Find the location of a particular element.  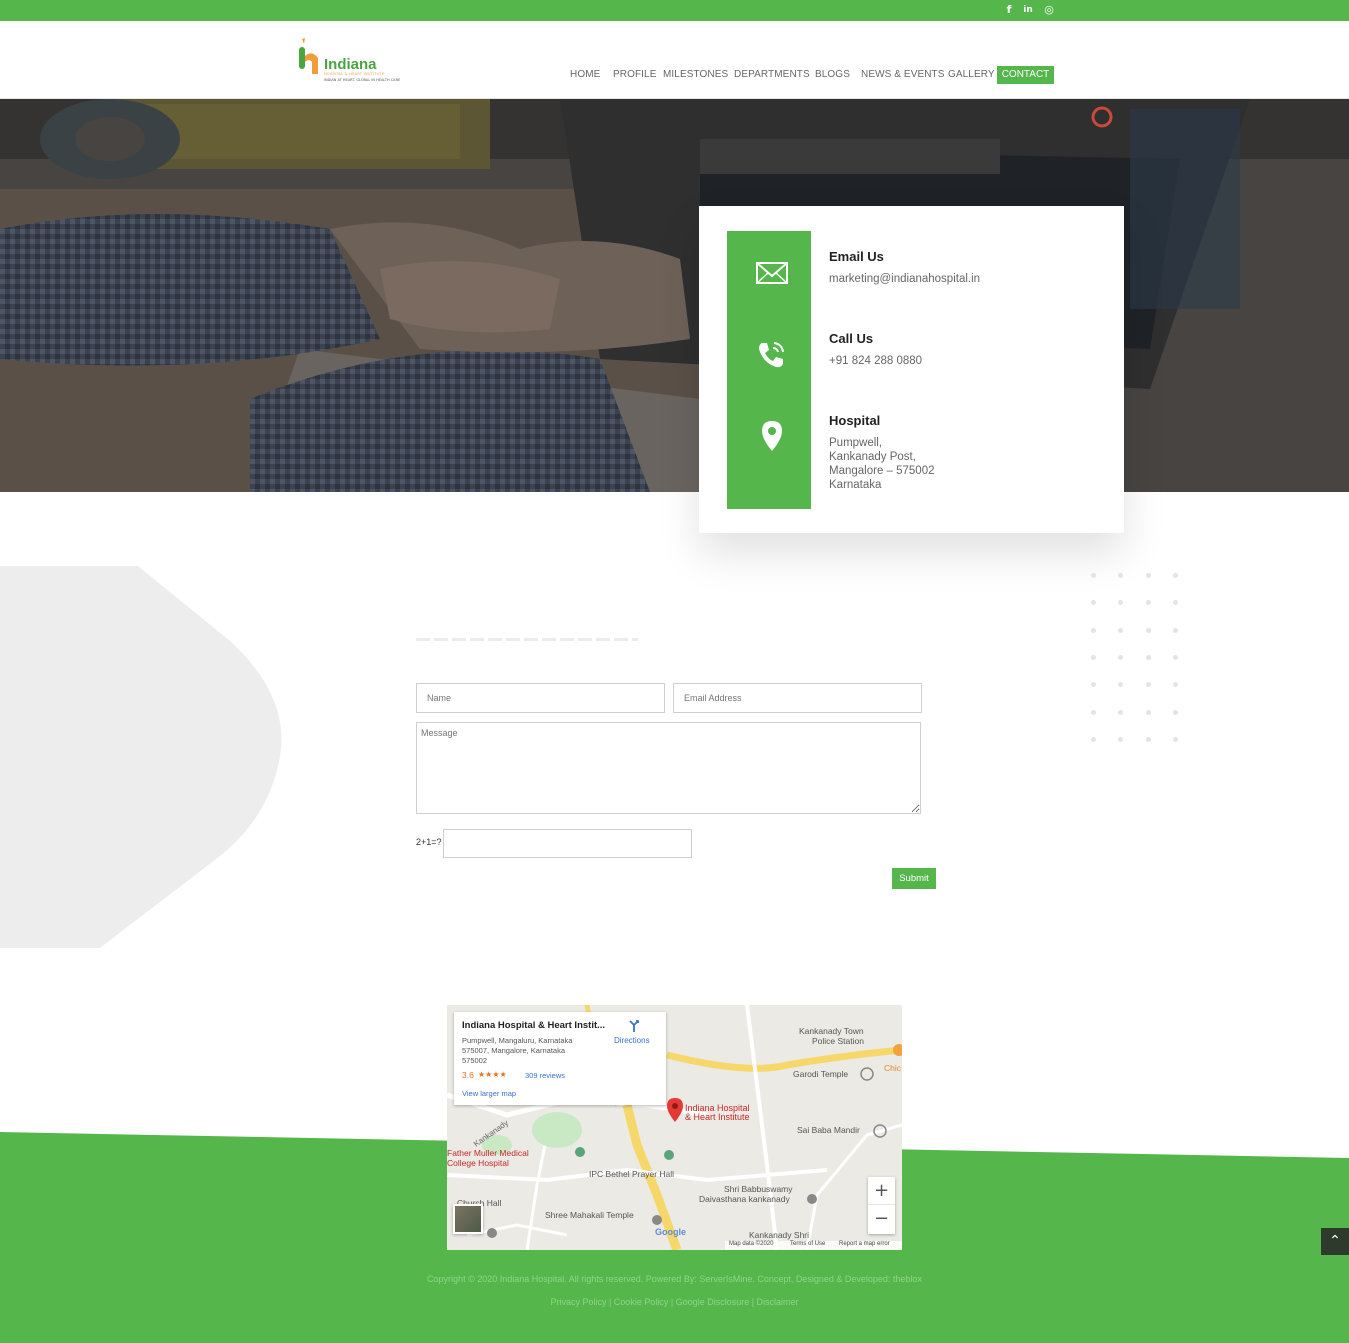

place-address-3: 575002 is located at coordinates (475, 1060).